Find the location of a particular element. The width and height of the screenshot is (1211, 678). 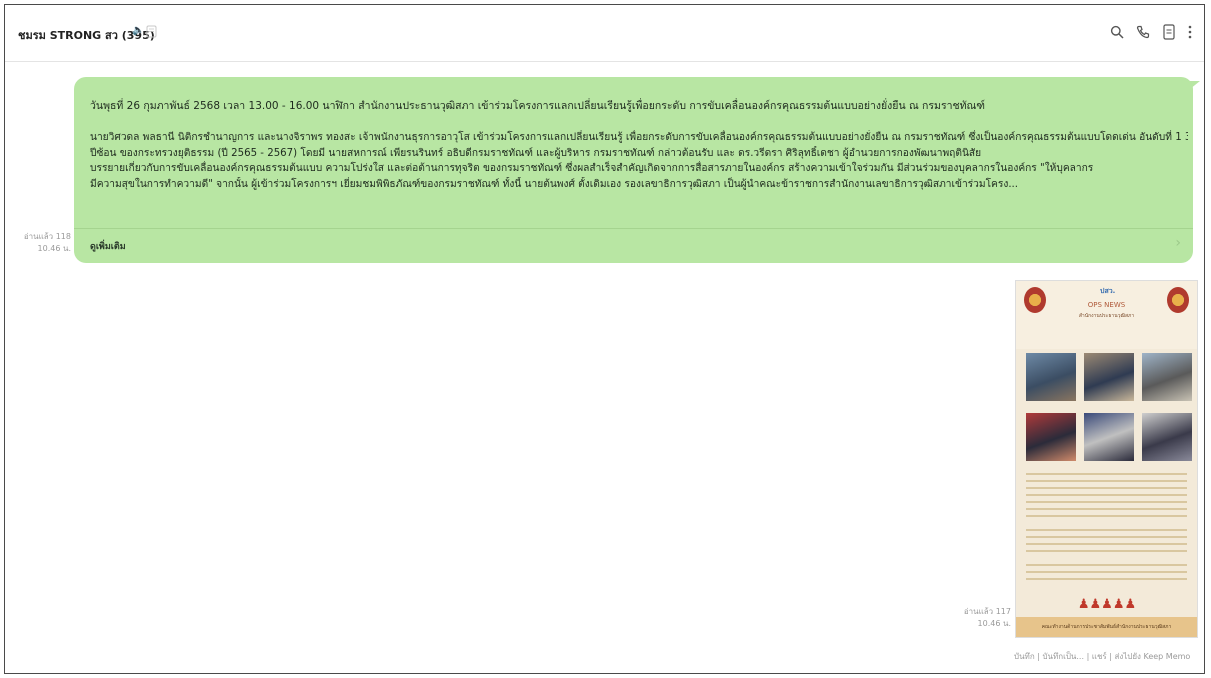

phone-icon is located at coordinates (1143, 32).